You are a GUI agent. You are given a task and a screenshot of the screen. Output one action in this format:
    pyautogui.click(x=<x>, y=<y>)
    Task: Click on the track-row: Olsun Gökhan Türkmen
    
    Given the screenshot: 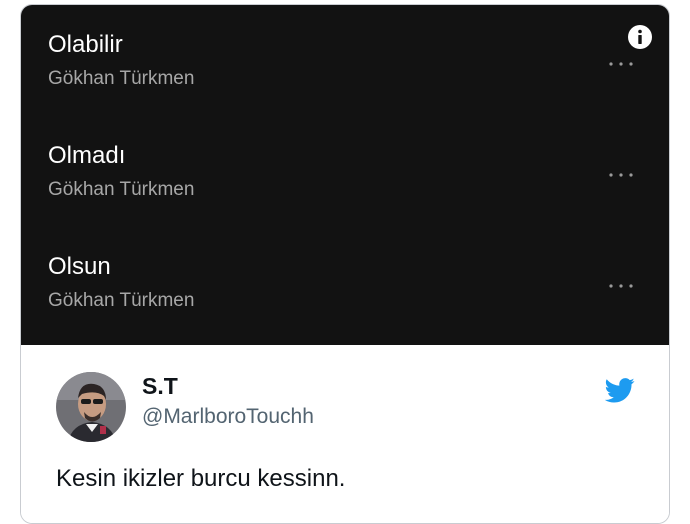 What is the action you would take?
    pyautogui.click(x=348, y=293)
    